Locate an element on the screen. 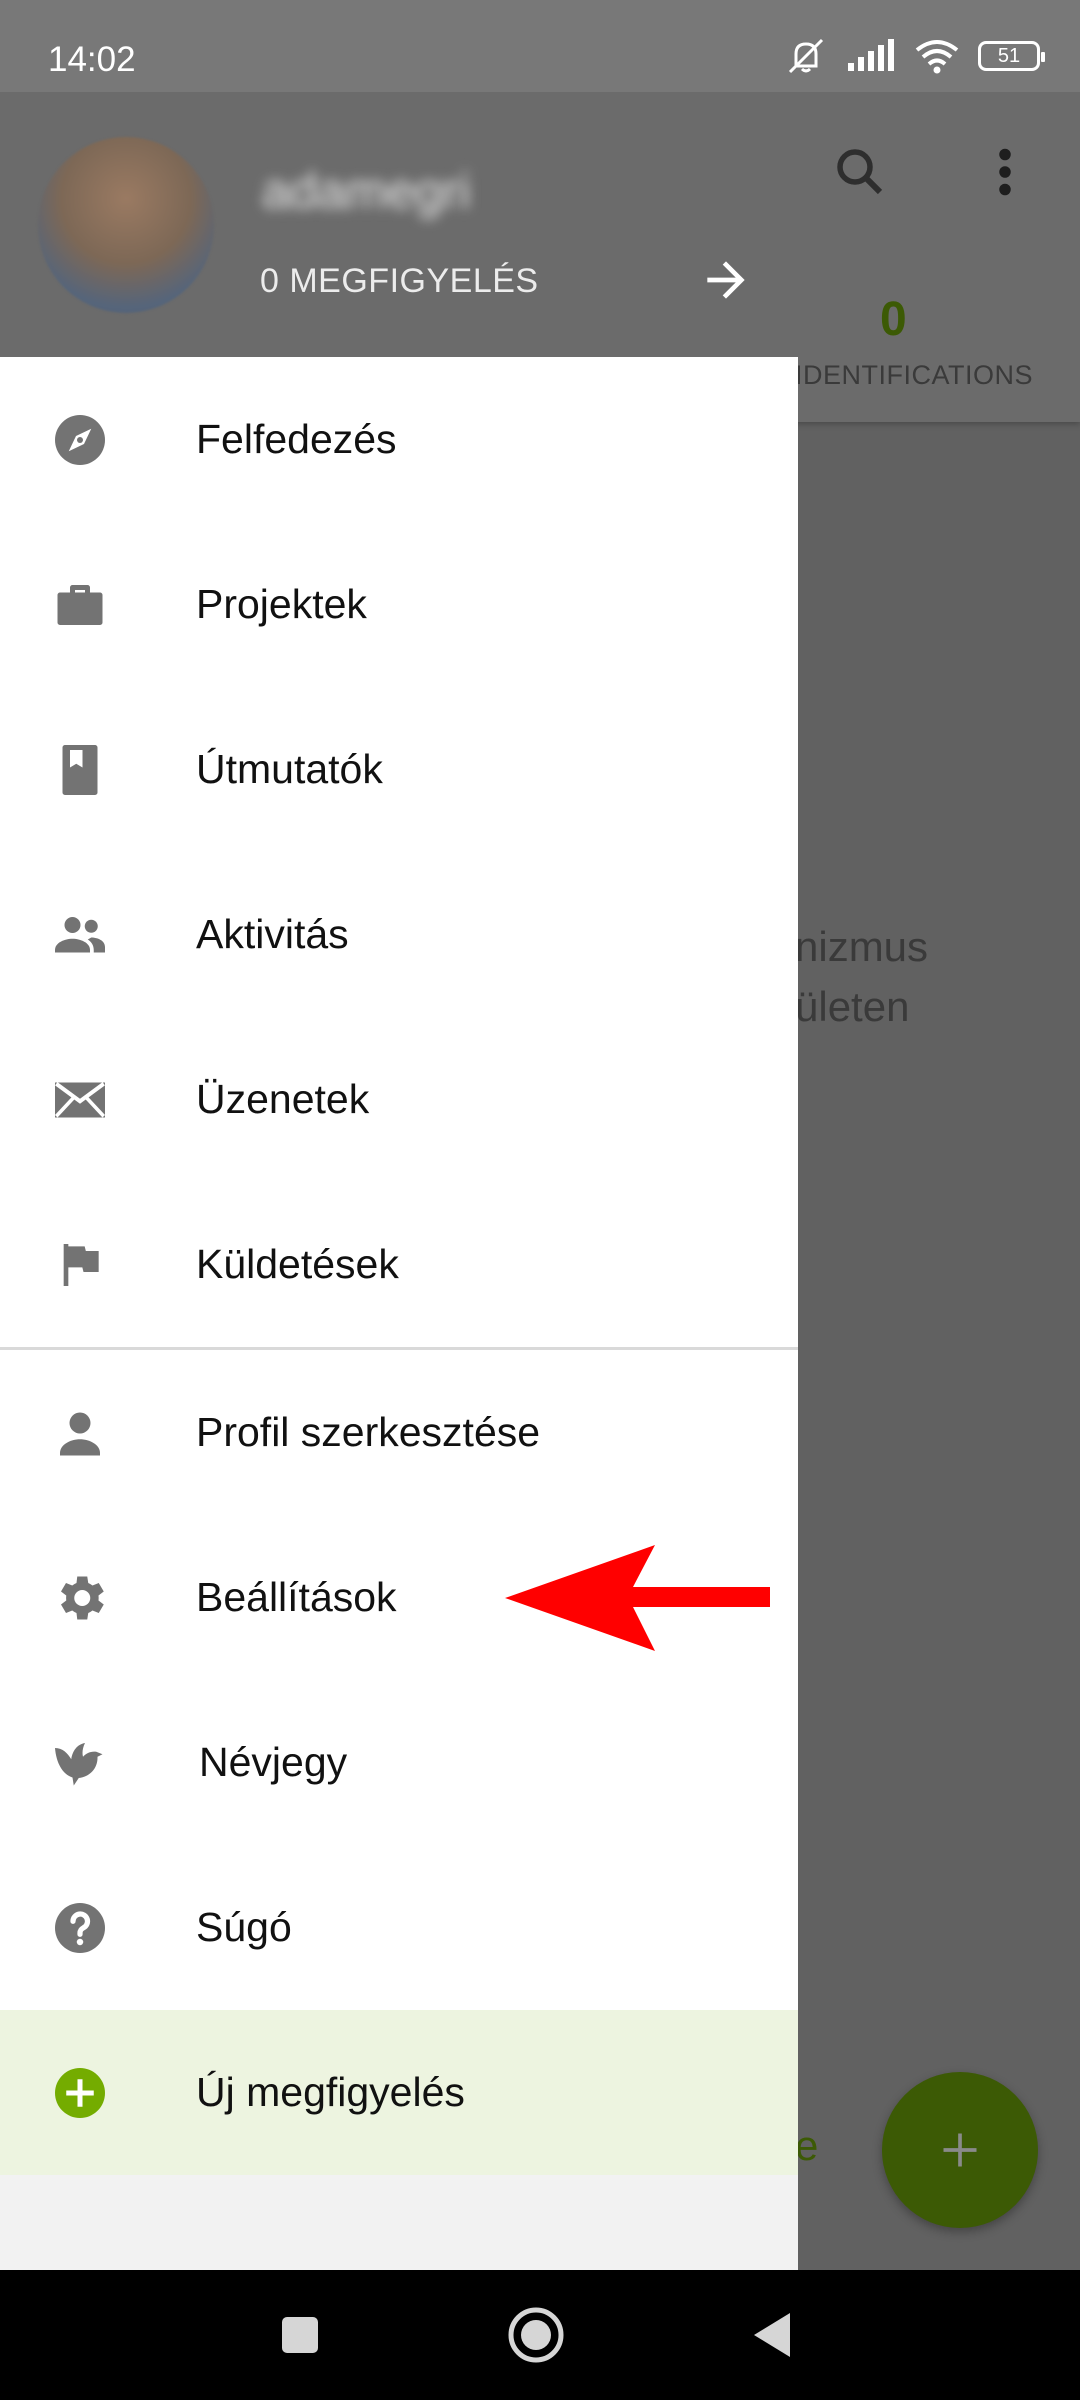 Image resolution: width=1080 pixels, height=2400 pixels. add-circle-icon is located at coordinates (80, 2092).